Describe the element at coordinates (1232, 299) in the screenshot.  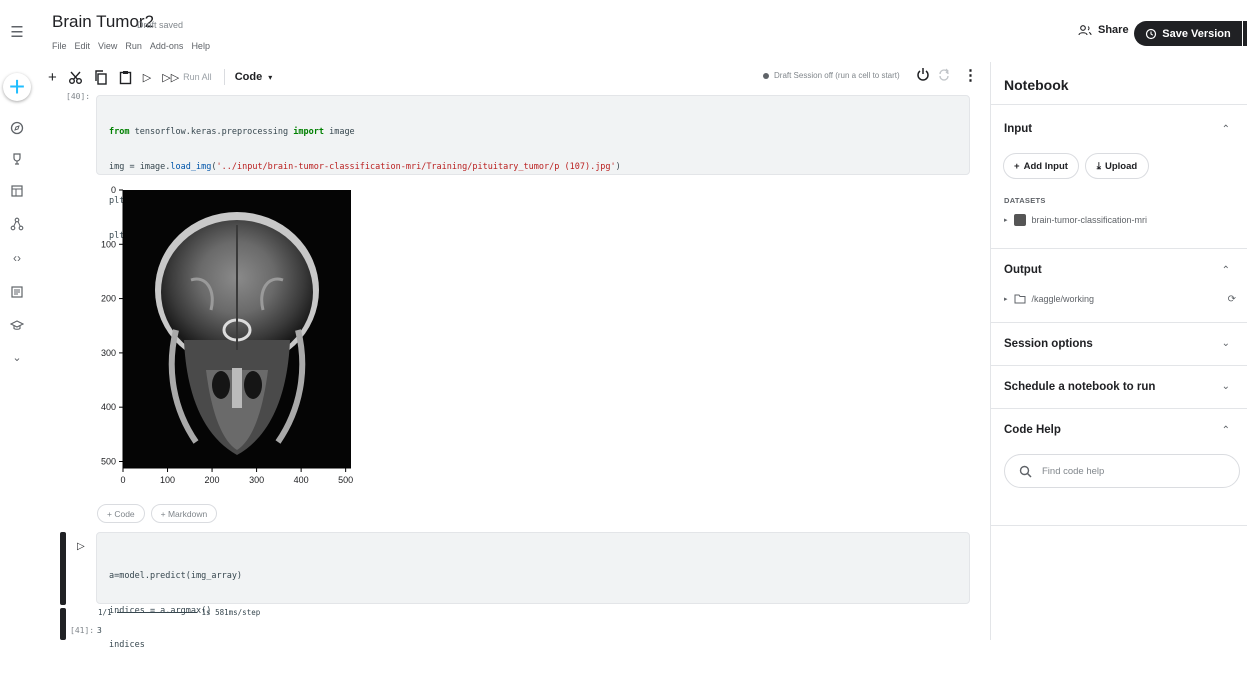
I see `refresh-output-icon: ⟳` at that location.